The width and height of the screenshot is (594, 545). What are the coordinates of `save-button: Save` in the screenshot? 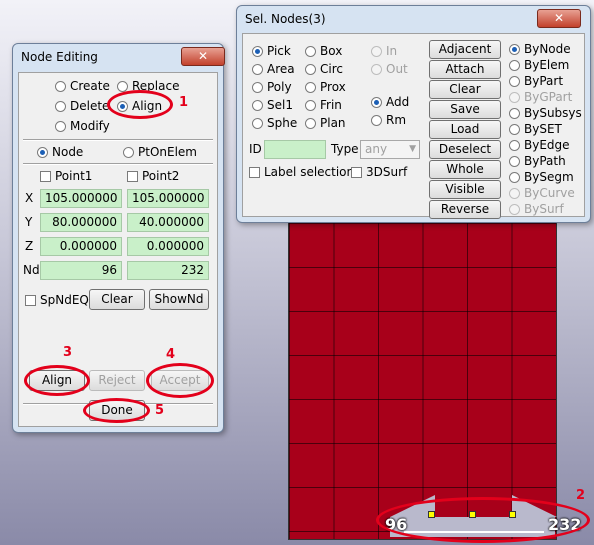 It's located at (465, 109).